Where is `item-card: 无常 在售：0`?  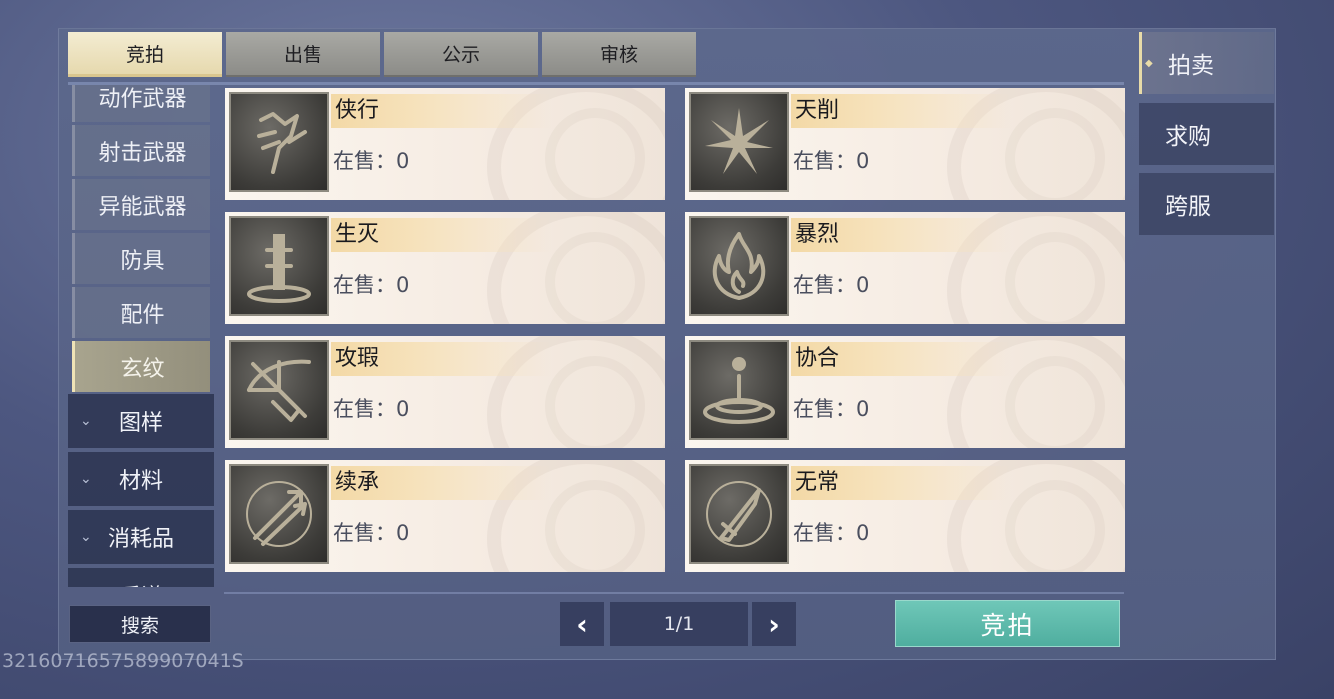
item-card: 无常 在售：0 is located at coordinates (905, 516).